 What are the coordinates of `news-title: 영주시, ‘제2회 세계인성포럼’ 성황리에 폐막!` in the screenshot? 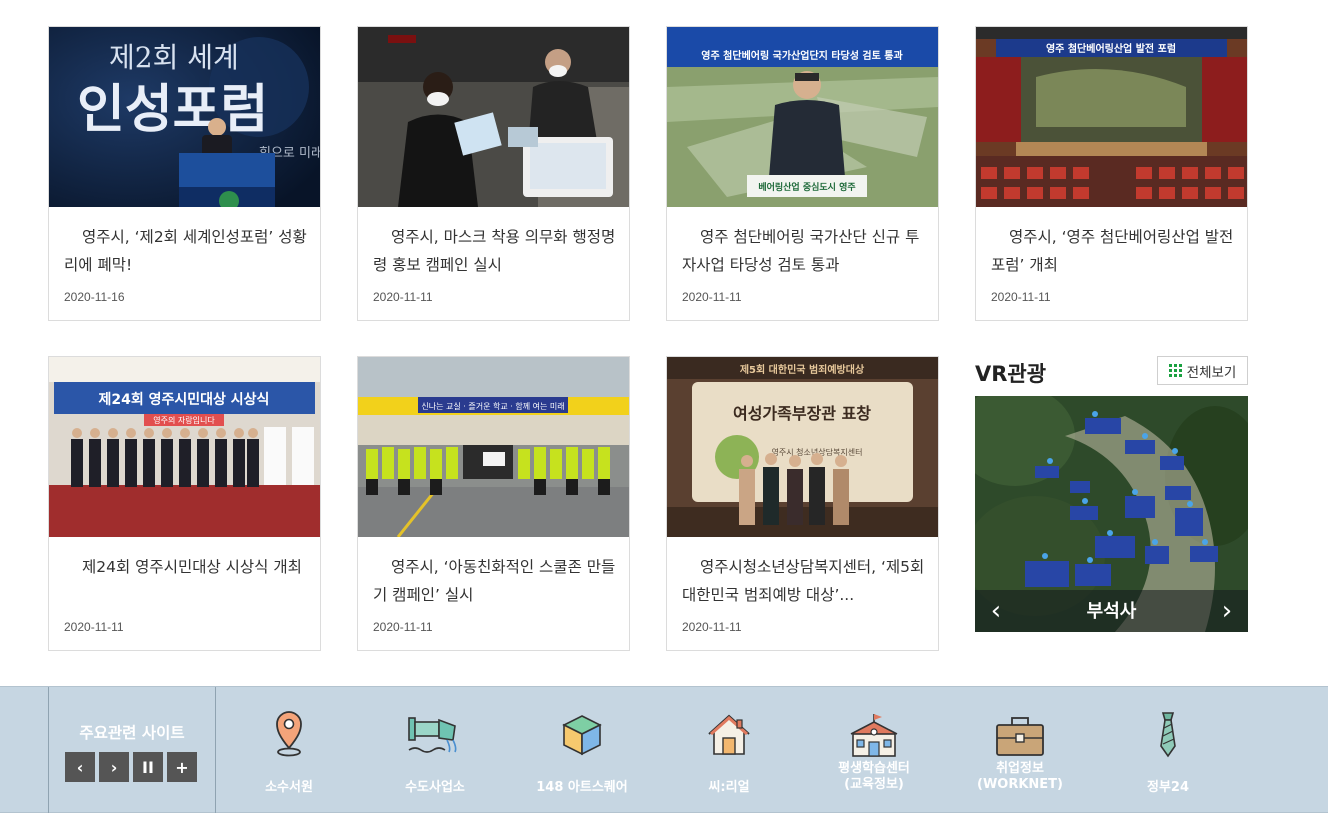 It's located at (186, 251).